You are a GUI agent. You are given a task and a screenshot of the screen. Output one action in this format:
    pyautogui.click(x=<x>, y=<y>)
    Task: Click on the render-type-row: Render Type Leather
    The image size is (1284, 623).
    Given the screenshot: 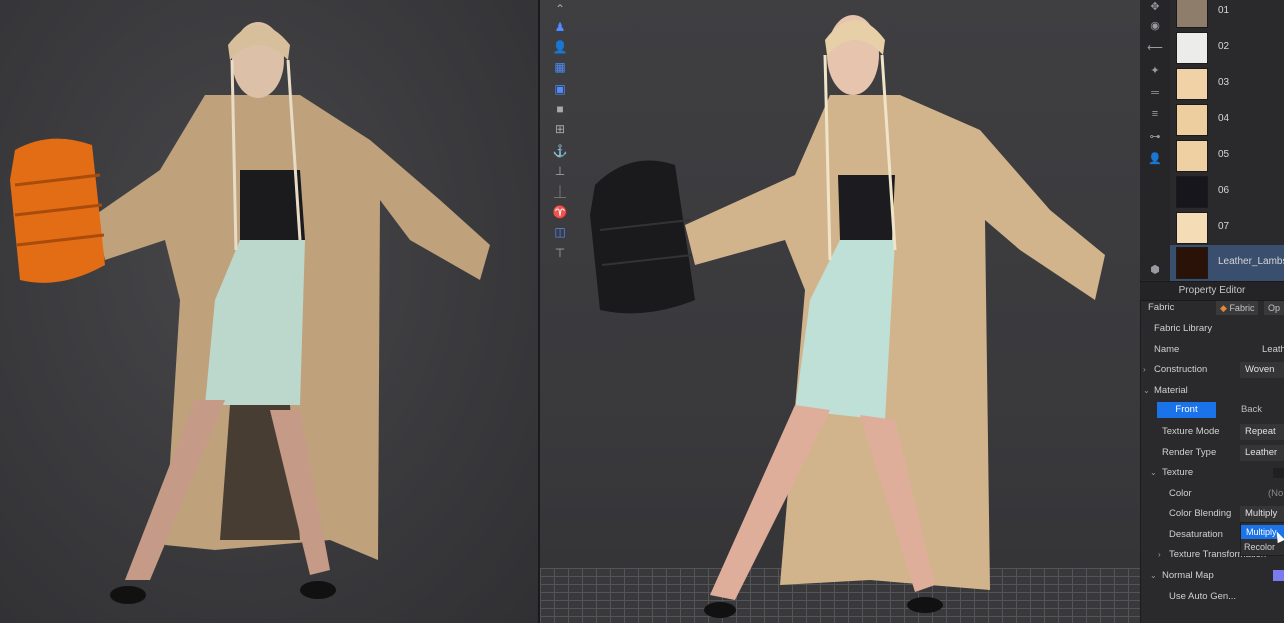 What is the action you would take?
    pyautogui.click(x=1212, y=453)
    